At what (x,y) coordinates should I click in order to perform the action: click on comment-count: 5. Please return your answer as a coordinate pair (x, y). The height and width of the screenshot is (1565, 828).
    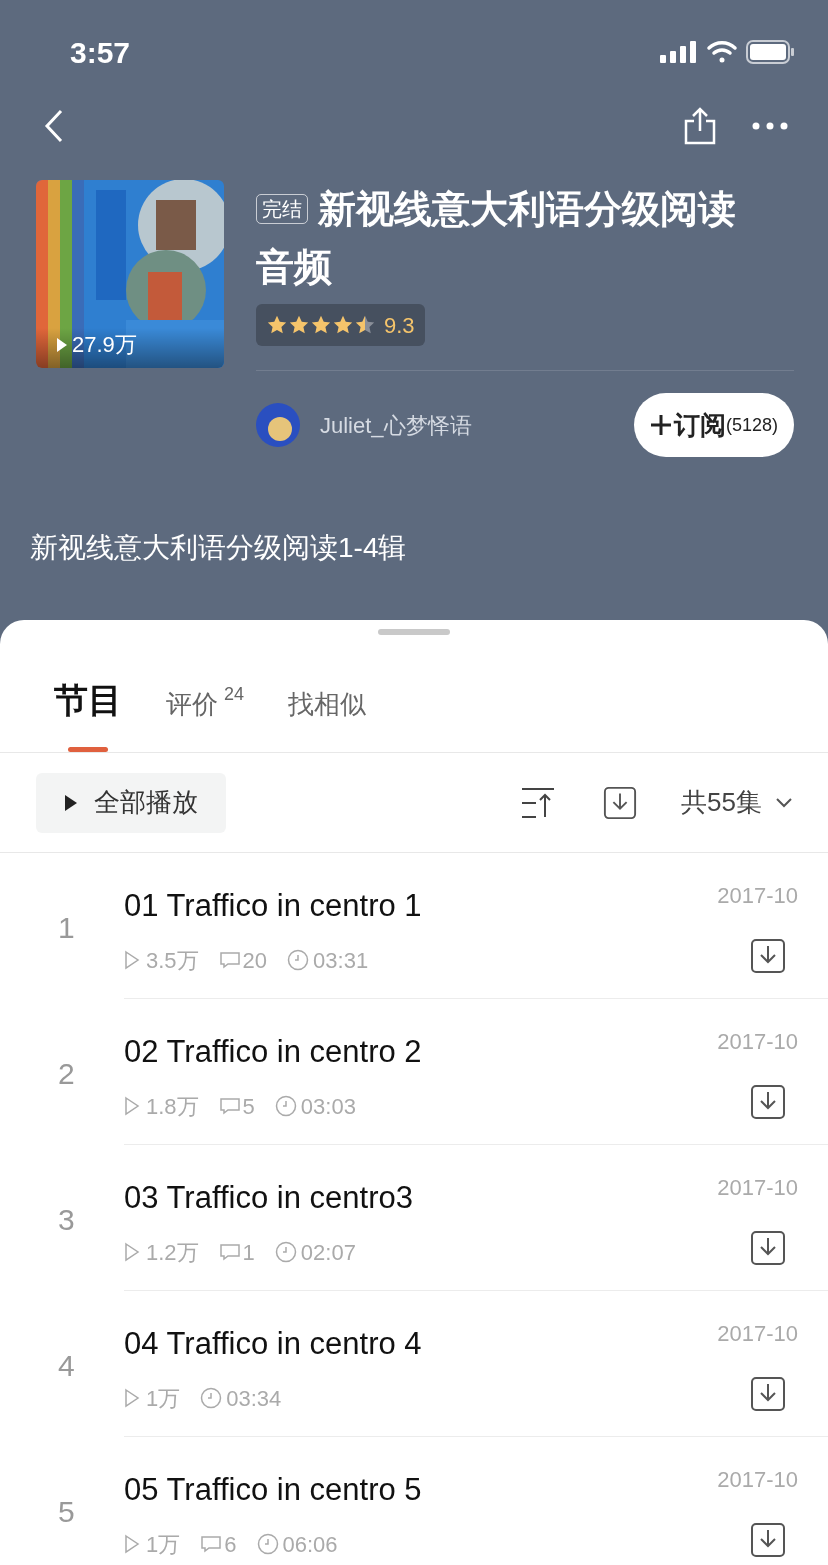
    Looking at the image, I should click on (248, 1106).